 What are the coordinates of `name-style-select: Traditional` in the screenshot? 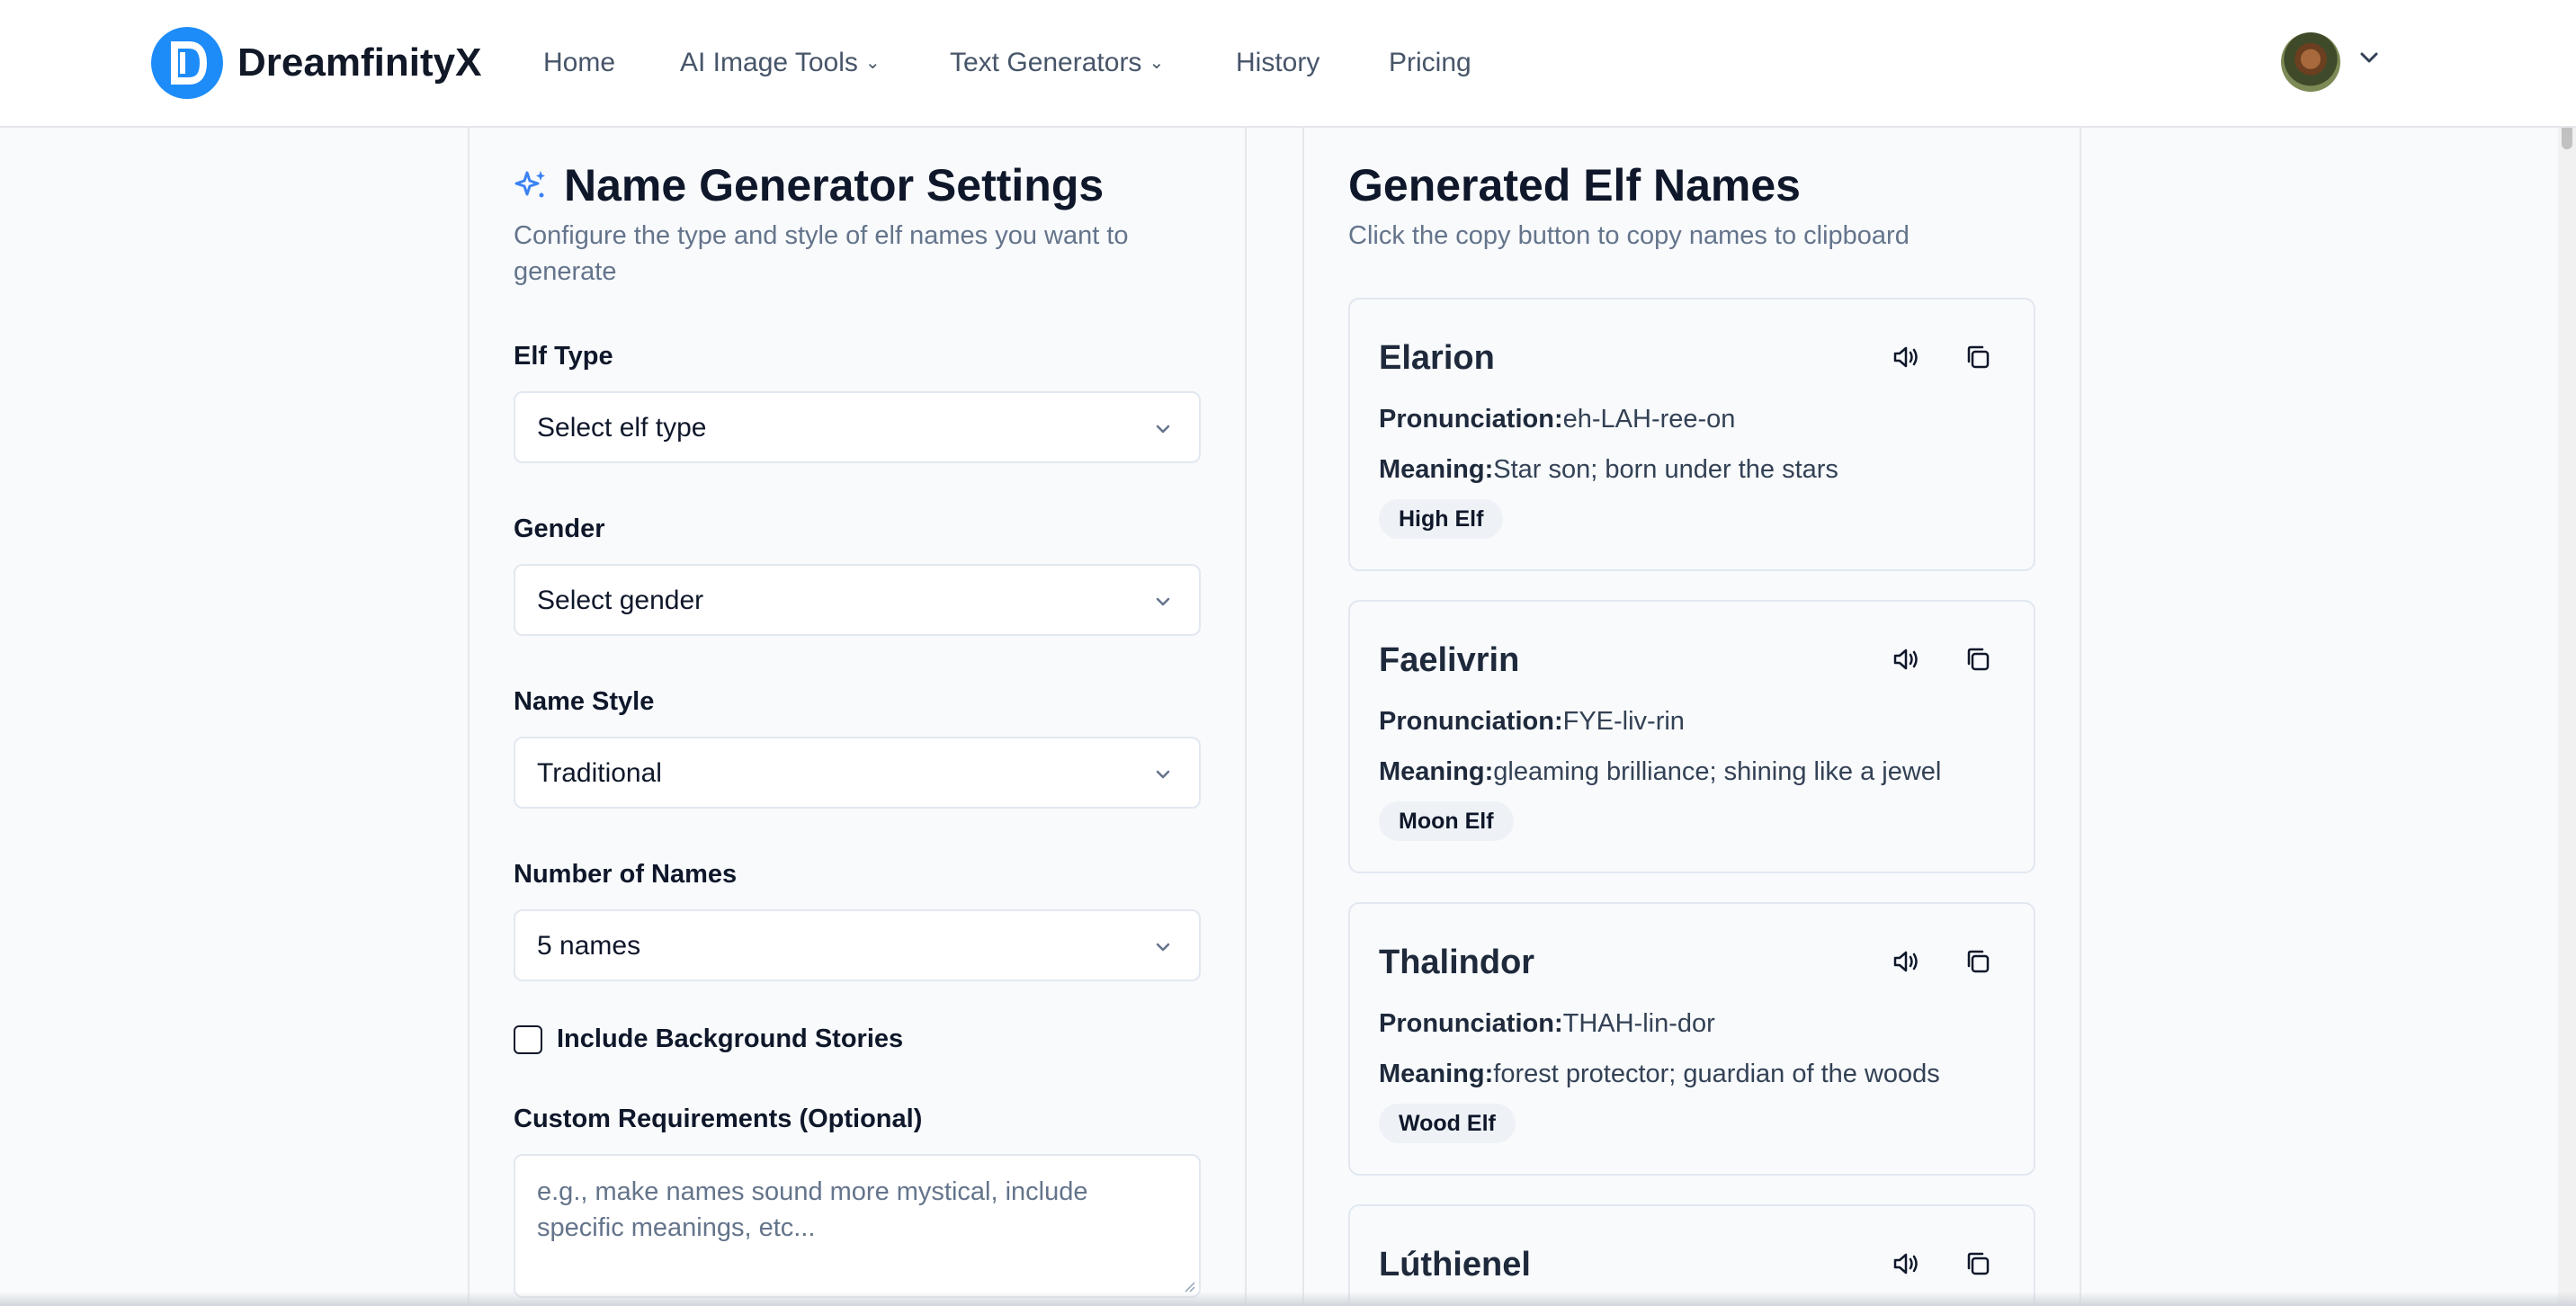 It's located at (857, 773).